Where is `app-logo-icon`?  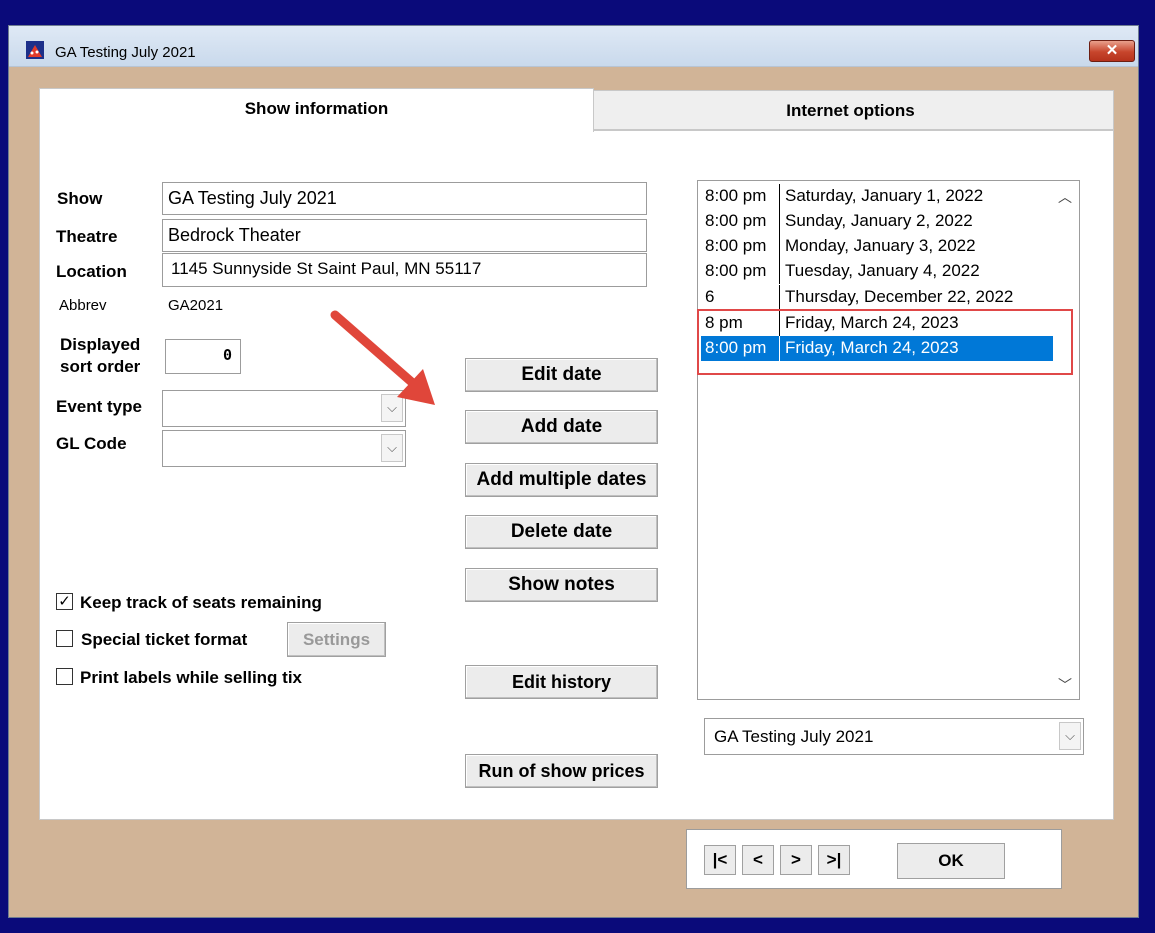
app-logo-icon is located at coordinates (35, 50).